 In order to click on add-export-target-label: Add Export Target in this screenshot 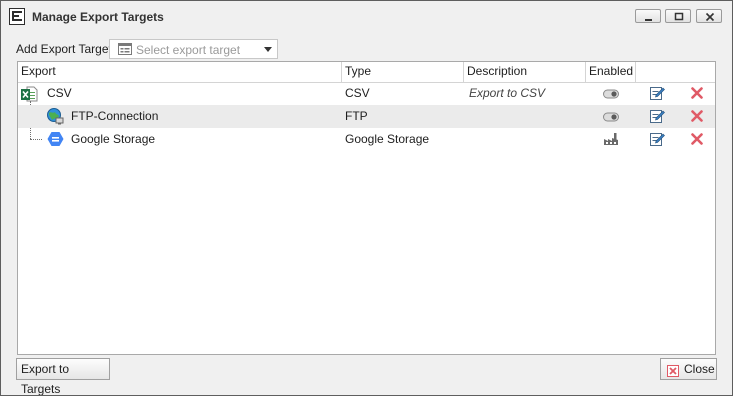, I will do `click(64, 49)`.